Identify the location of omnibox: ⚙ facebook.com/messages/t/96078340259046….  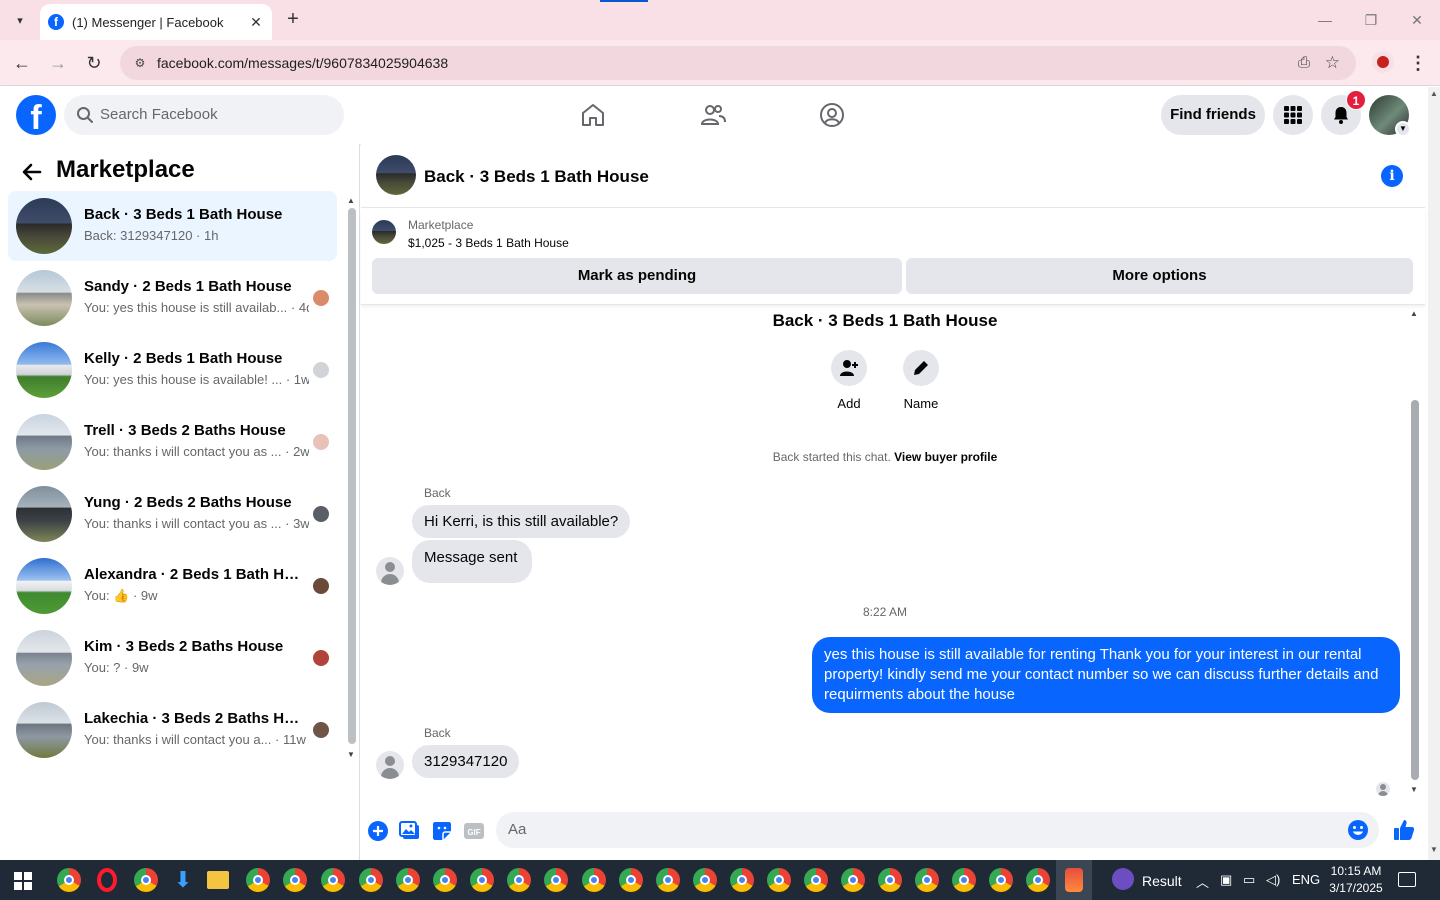
(738, 63).